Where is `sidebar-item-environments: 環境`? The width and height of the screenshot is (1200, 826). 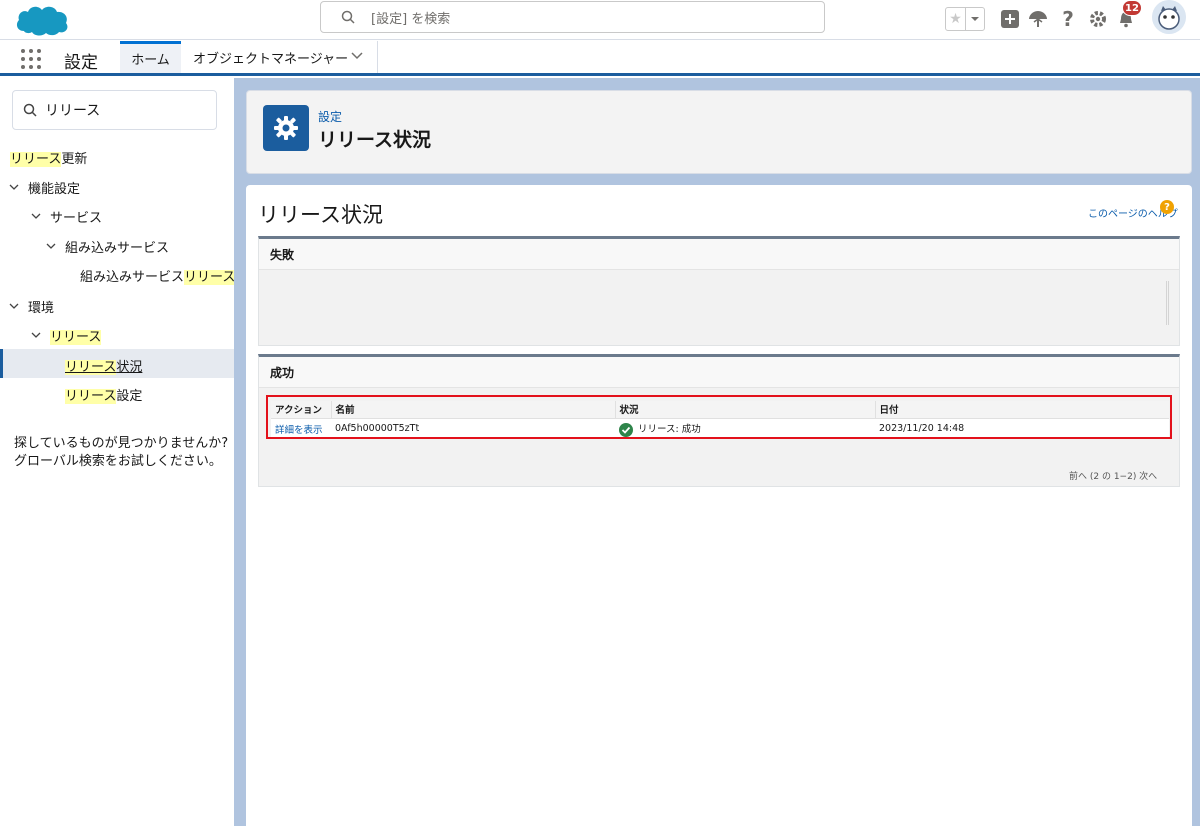 sidebar-item-environments: 環境 is located at coordinates (41, 306).